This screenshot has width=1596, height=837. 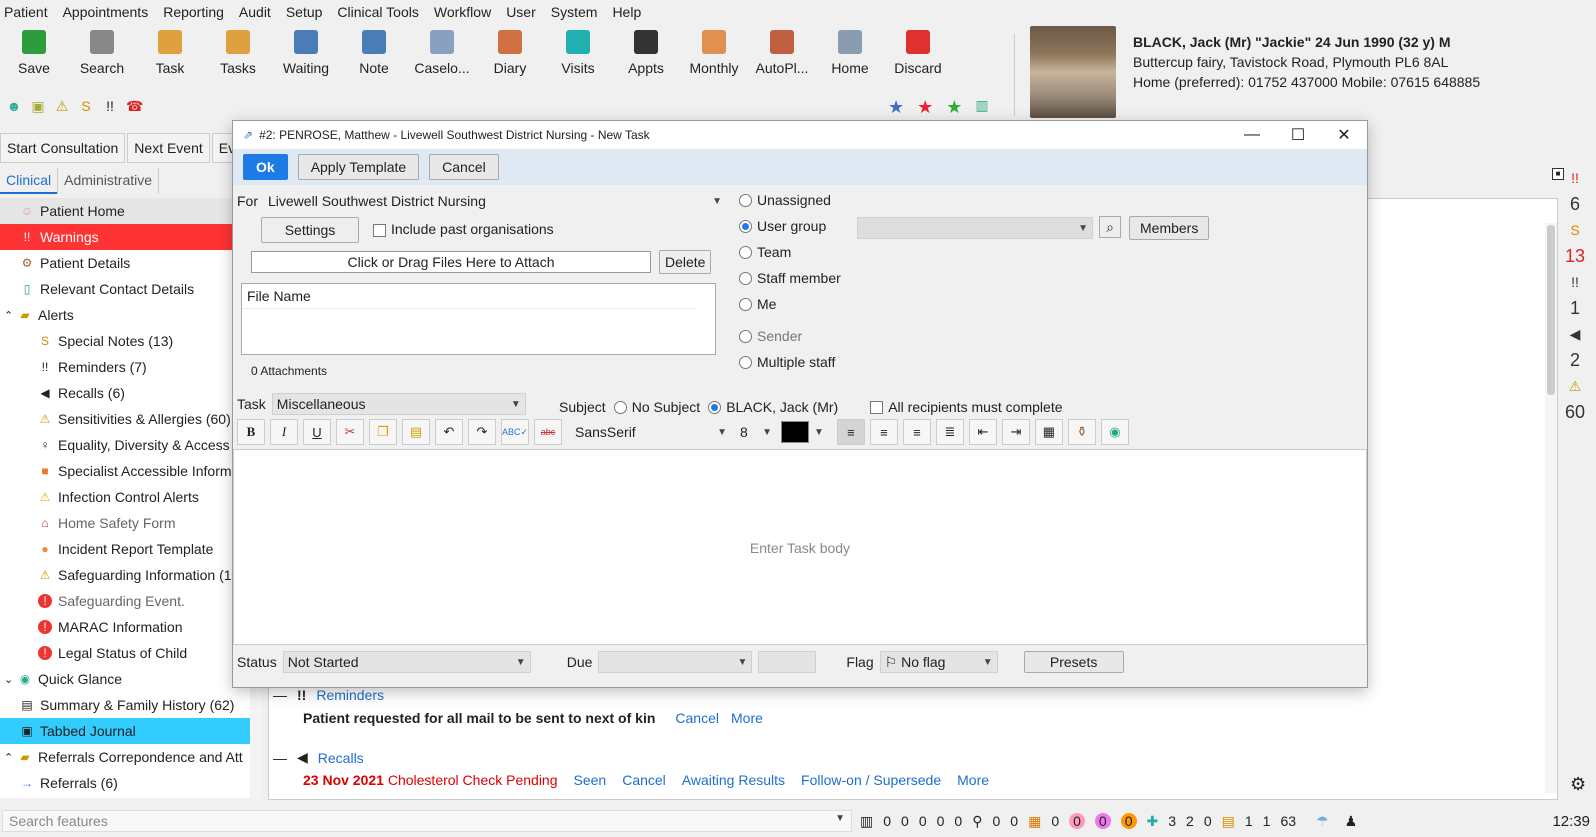 I want to click on menu-workflow: Workflow, so click(x=462, y=12).